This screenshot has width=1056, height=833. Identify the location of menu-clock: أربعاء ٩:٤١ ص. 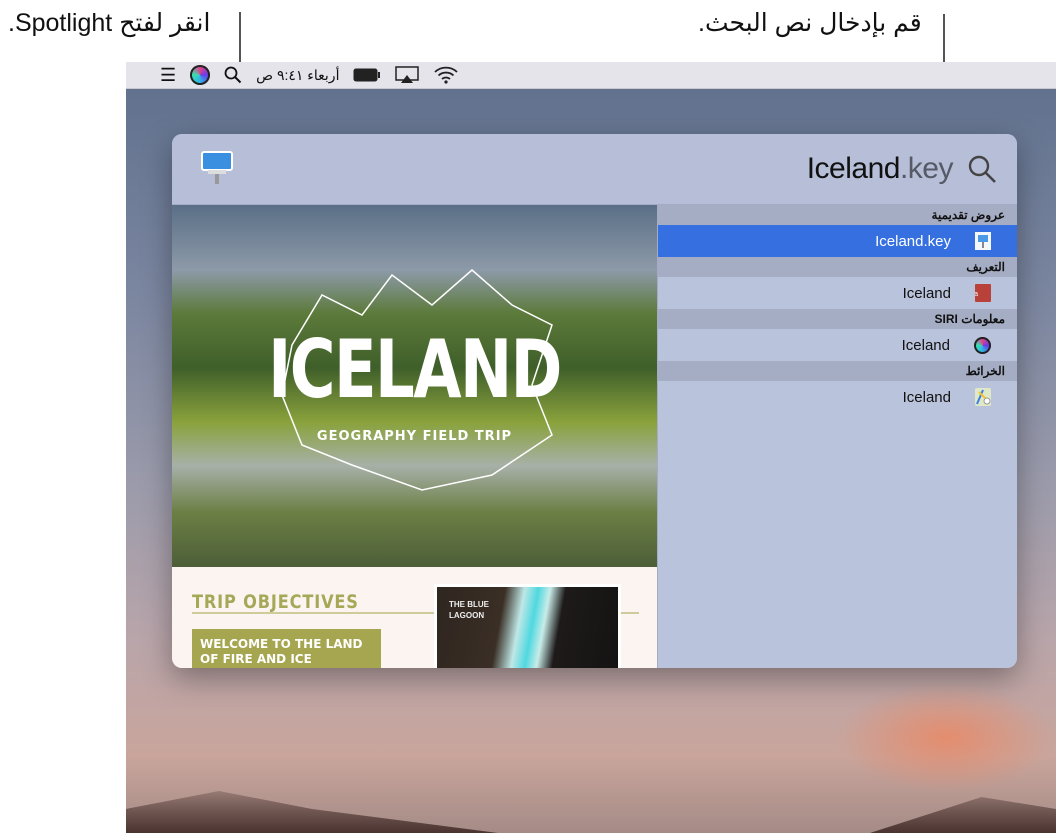
(297, 75).